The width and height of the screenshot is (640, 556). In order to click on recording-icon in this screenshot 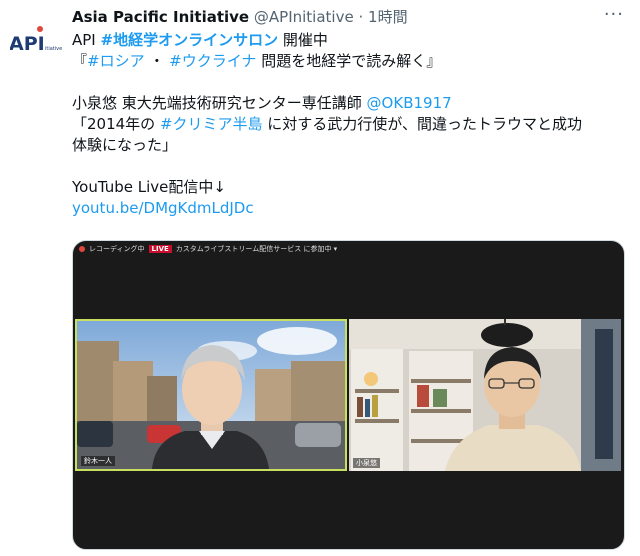, I will do `click(82, 249)`.